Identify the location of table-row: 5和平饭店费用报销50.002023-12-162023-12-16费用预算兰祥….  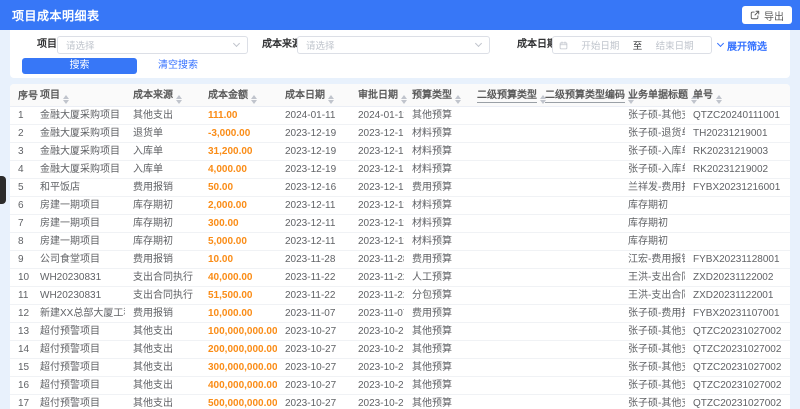
(400, 187).